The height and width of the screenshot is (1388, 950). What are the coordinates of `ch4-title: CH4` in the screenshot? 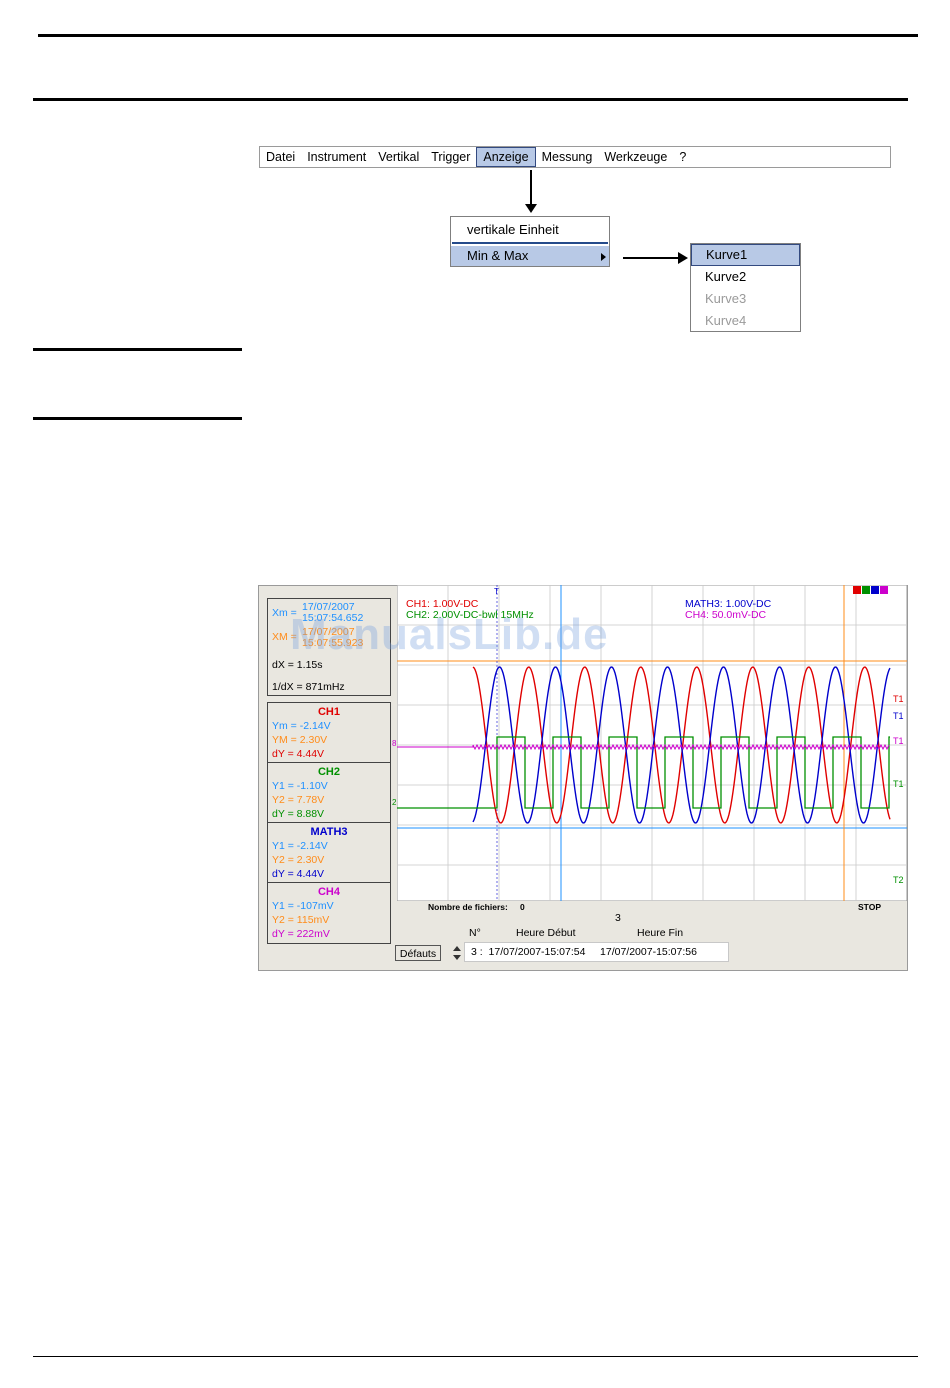 It's located at (328, 892).